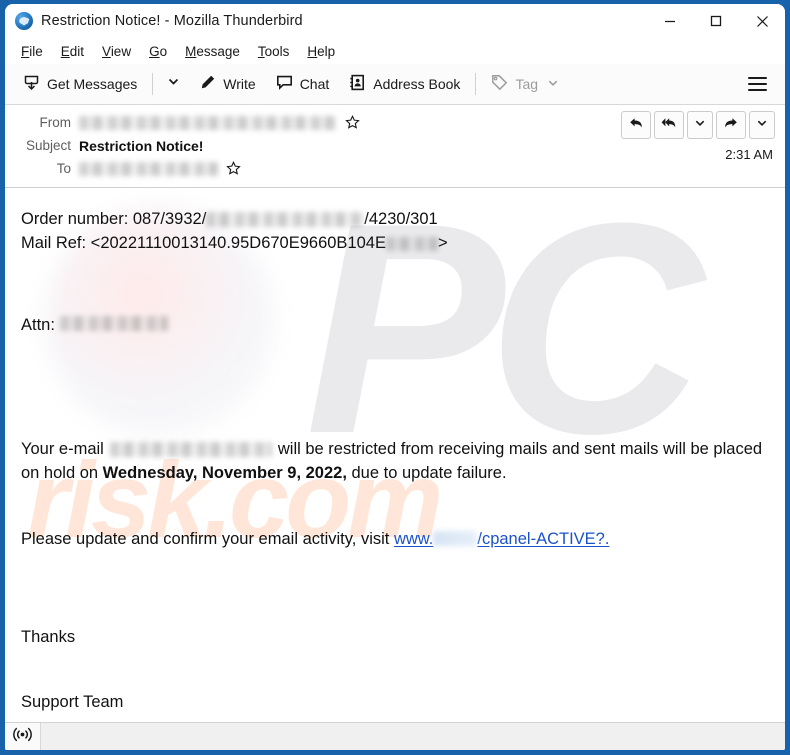 Image resolution: width=790 pixels, height=755 pixels. I want to click on menu-bar: File Edit View Go Message Tools Help, so click(395, 51).